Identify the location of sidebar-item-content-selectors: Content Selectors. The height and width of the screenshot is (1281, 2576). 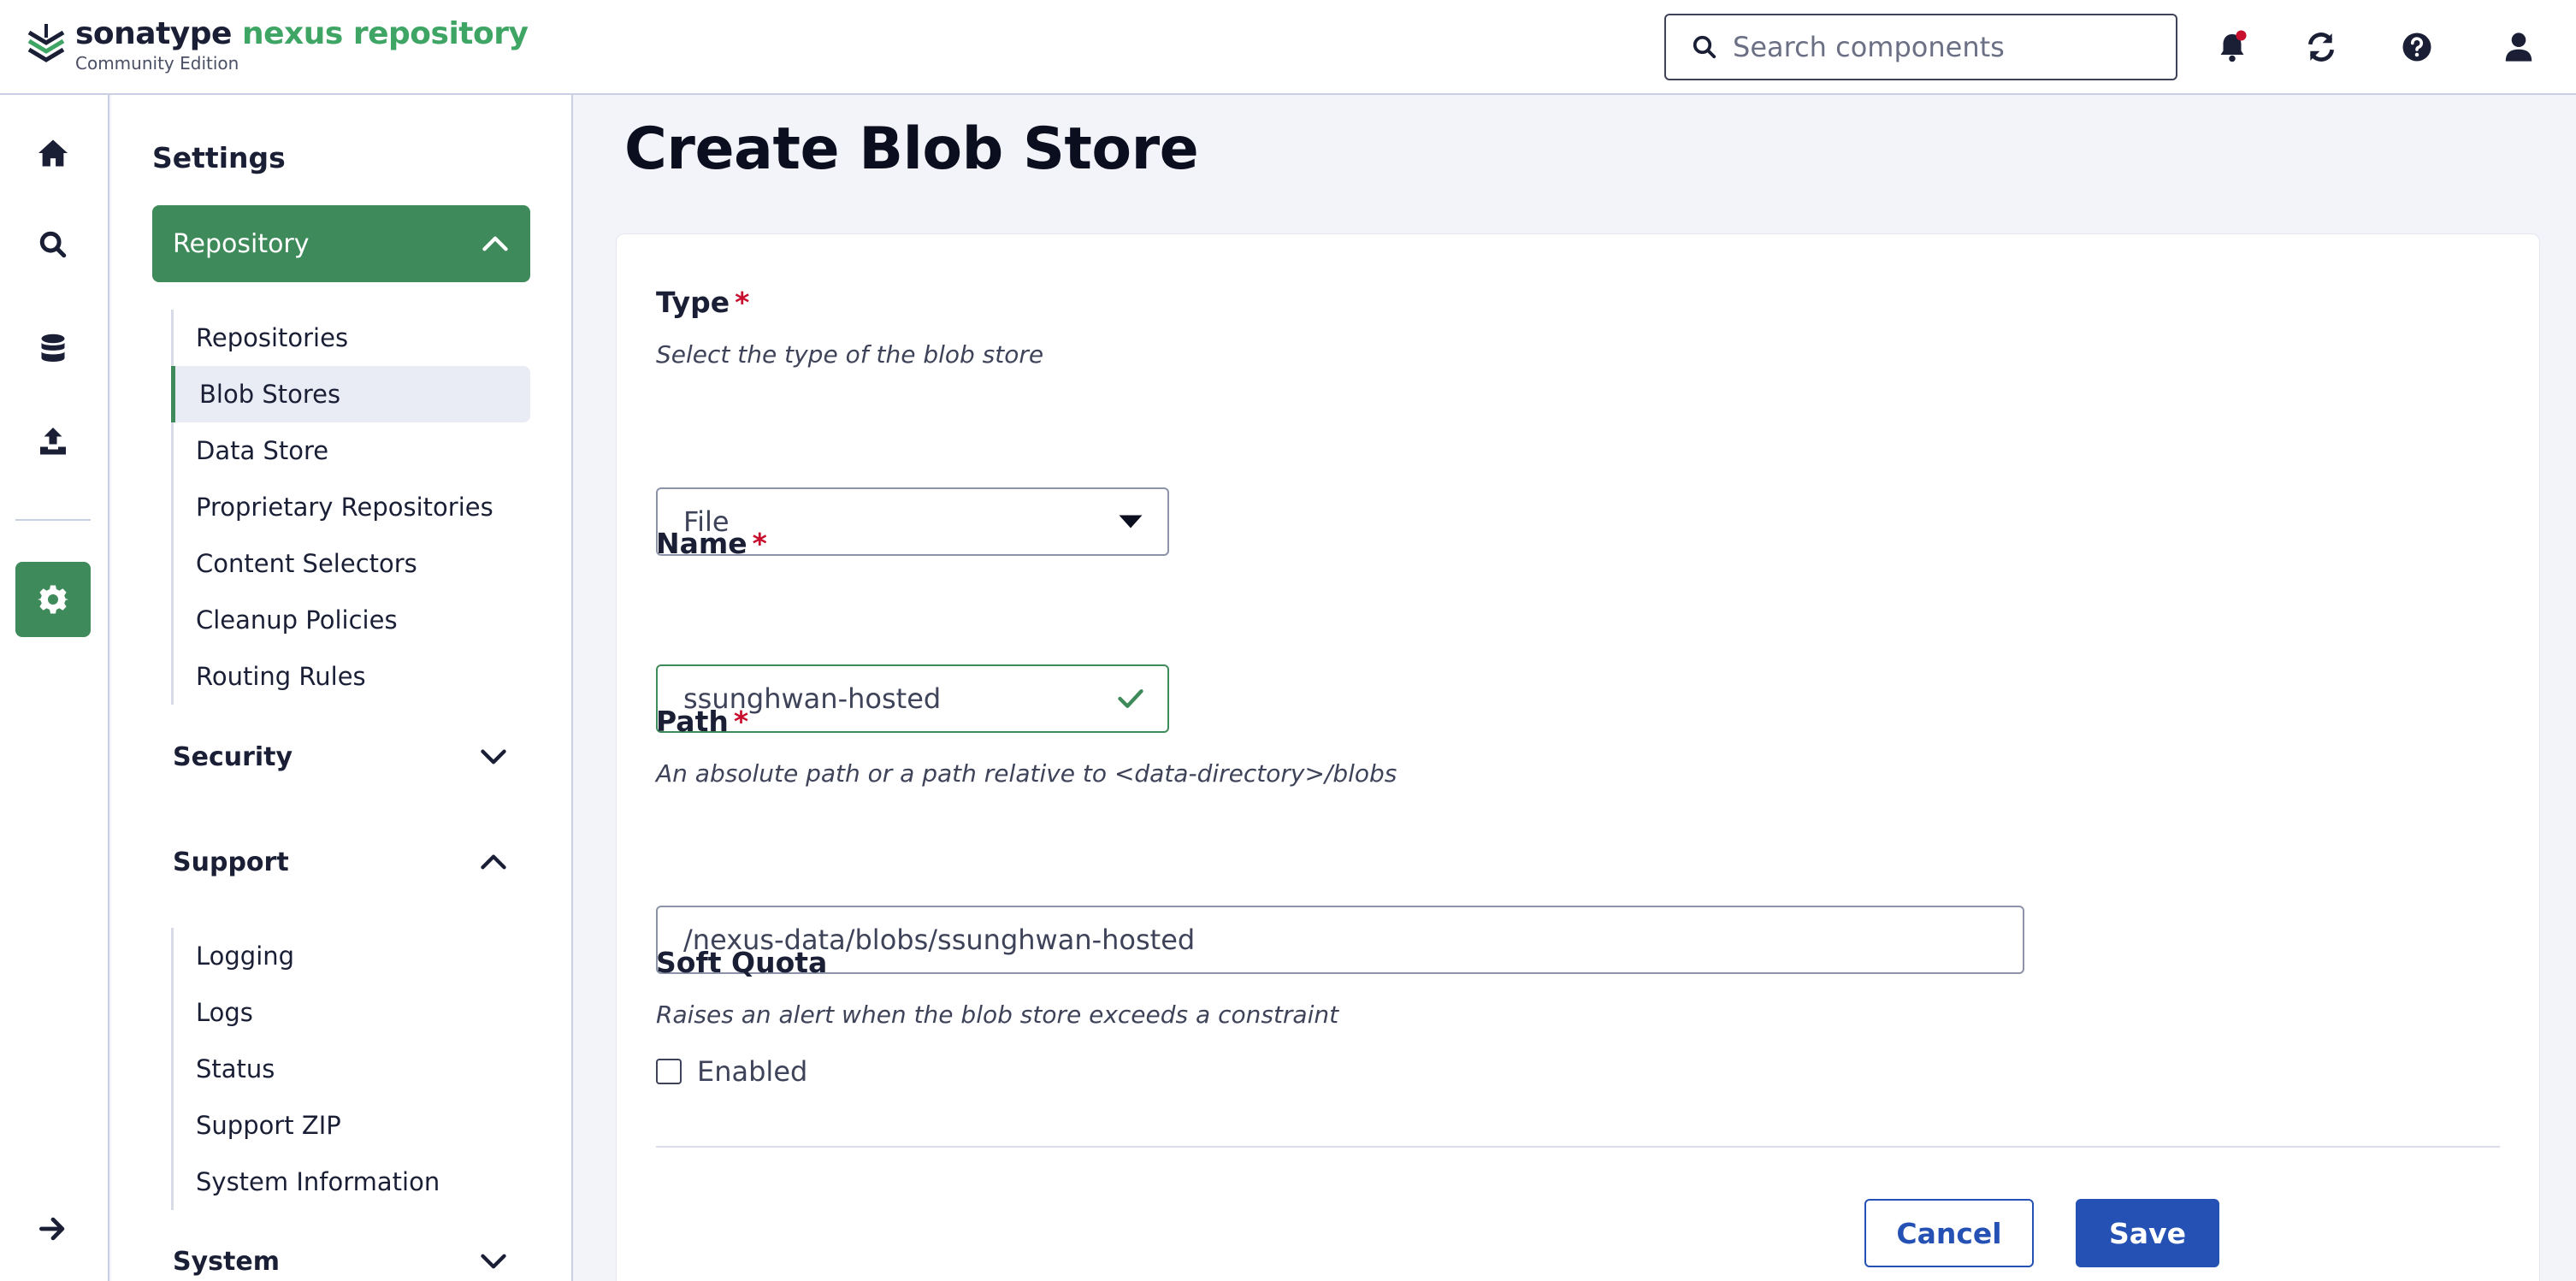
(352, 563).